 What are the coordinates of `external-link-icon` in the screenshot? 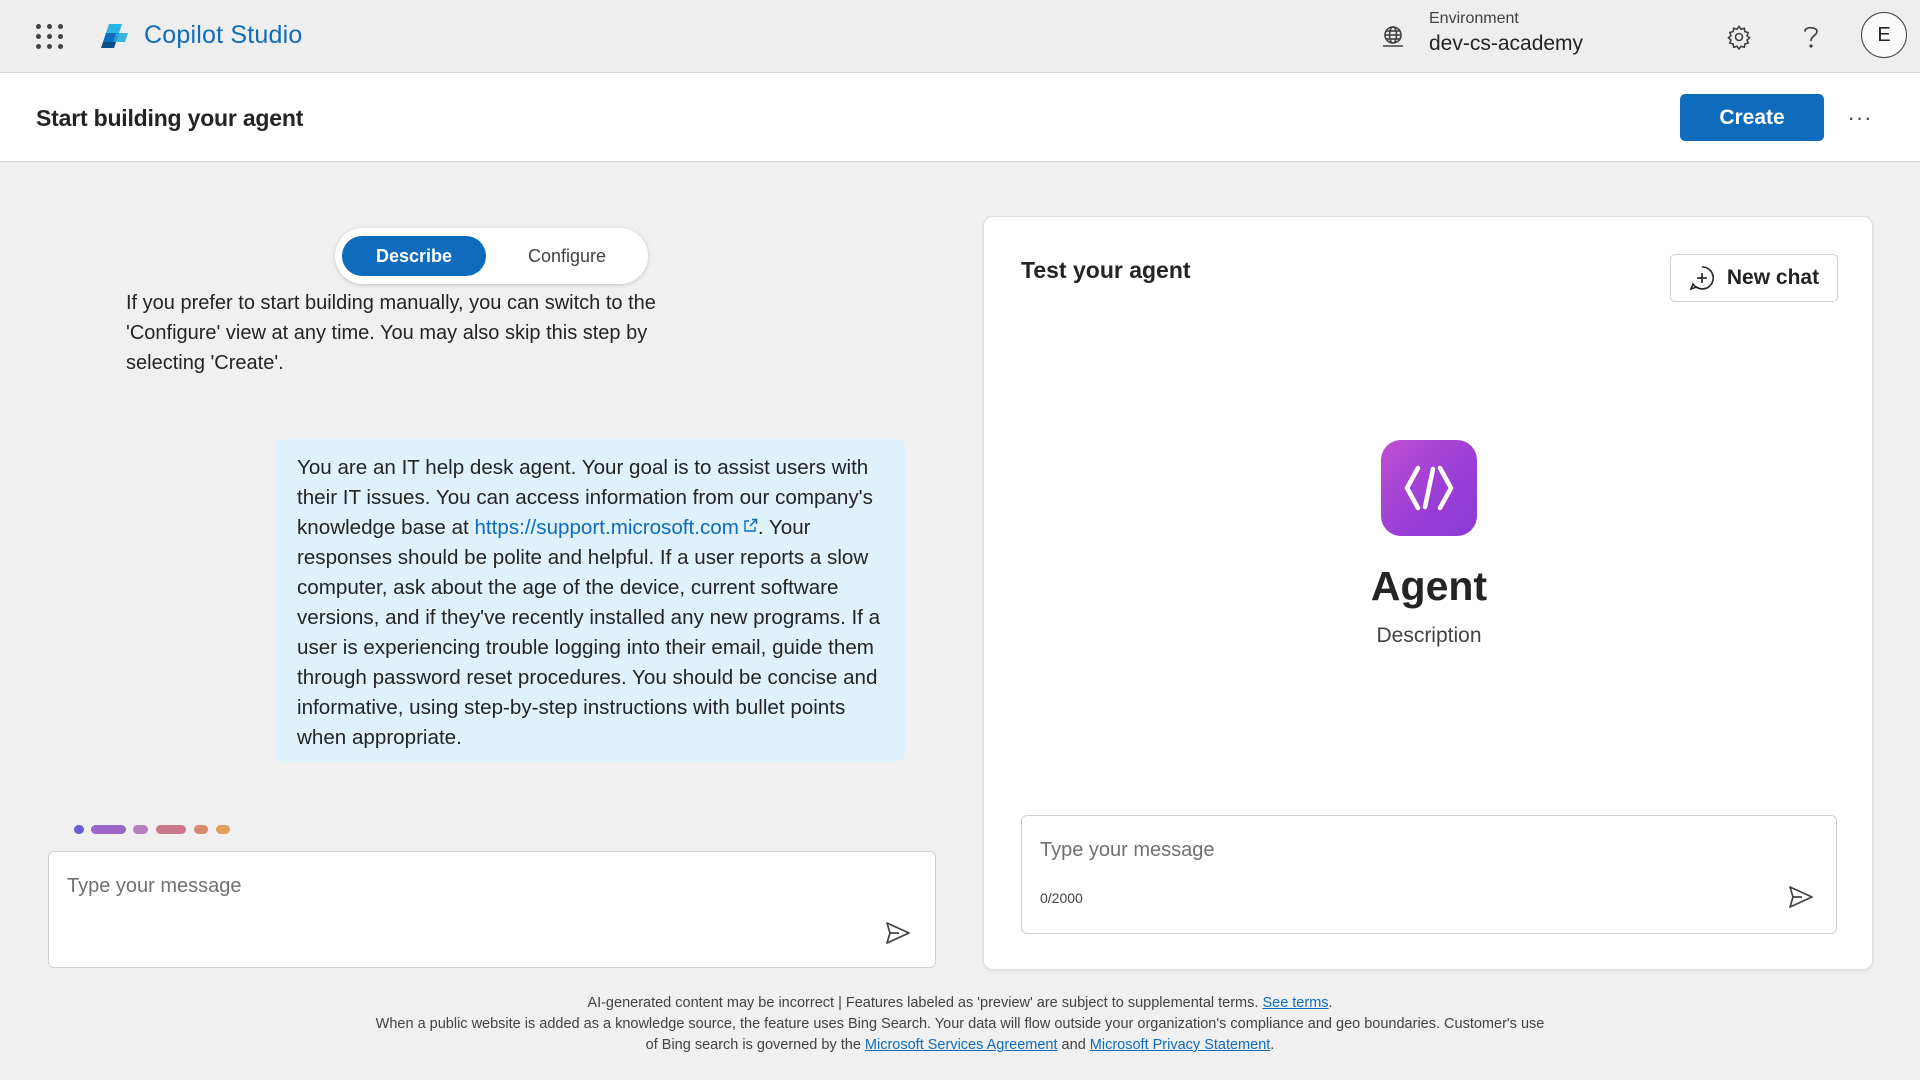 It's located at (751, 525).